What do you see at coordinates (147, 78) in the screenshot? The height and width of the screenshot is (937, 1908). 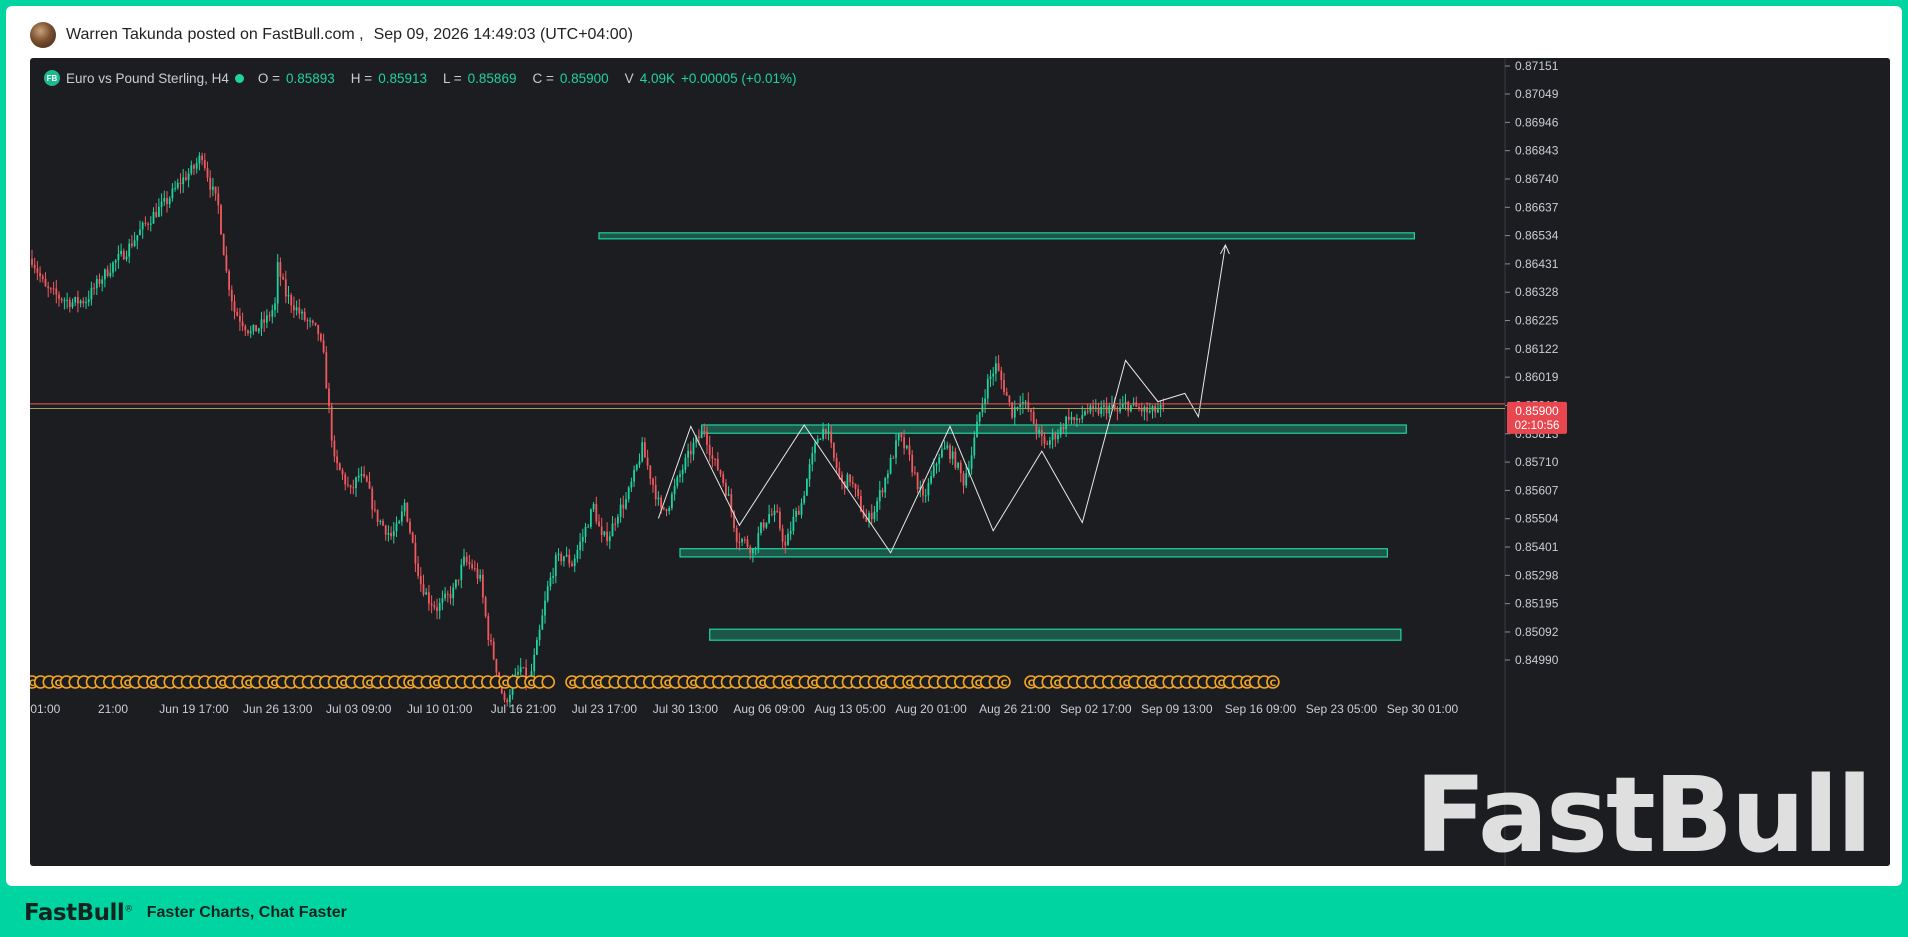 I see `symbol-name: Euro vs Pound Sterling, H4` at bounding box center [147, 78].